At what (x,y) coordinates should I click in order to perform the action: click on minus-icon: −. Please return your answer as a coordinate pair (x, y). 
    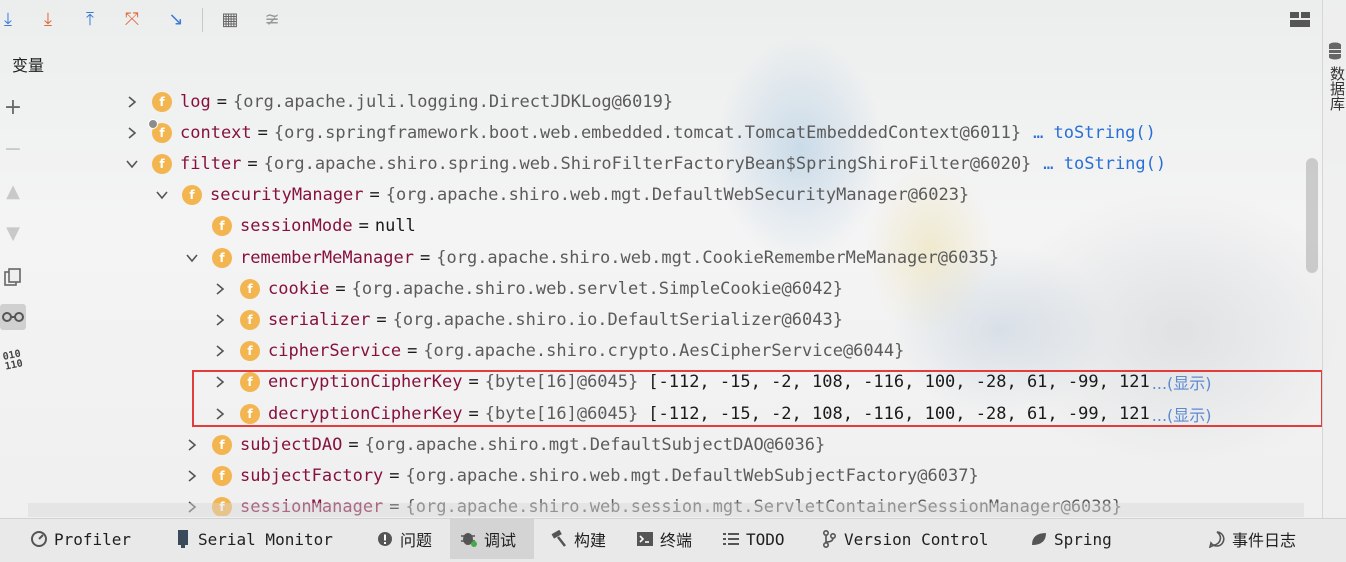
    Looking at the image, I should click on (13, 149).